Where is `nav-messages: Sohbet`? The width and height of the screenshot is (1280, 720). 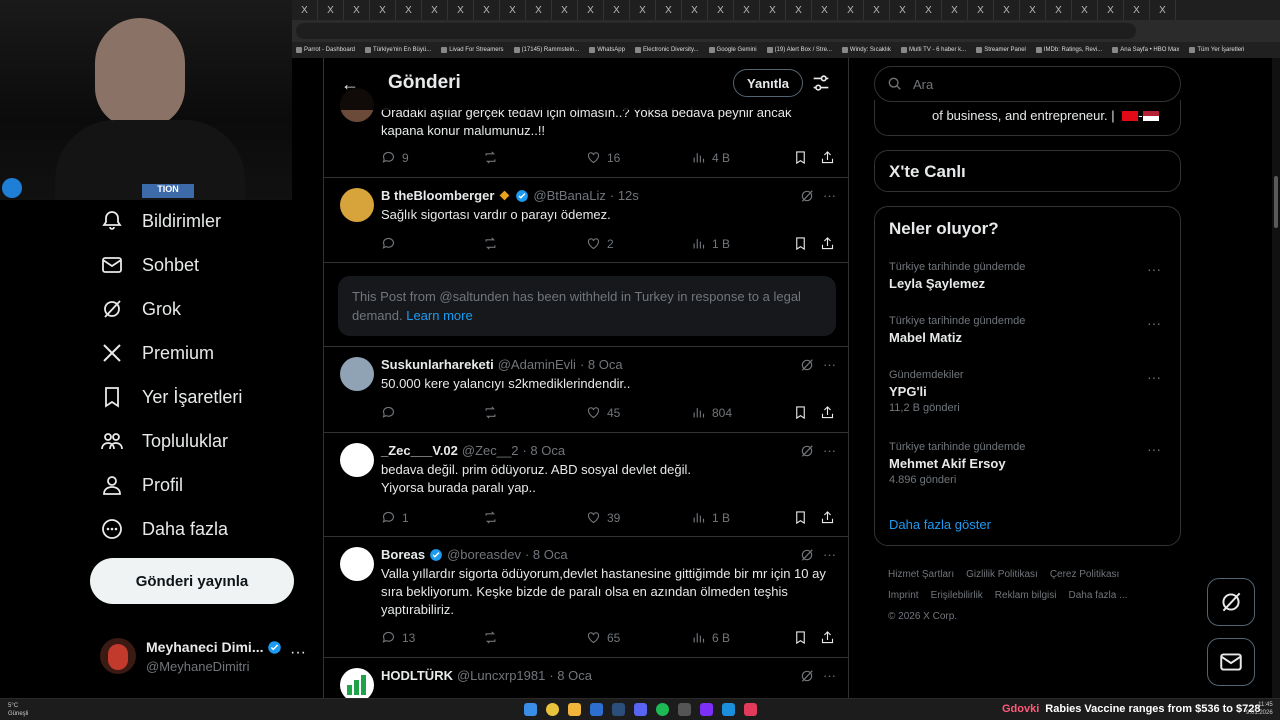
nav-messages: Sohbet is located at coordinates (149, 265).